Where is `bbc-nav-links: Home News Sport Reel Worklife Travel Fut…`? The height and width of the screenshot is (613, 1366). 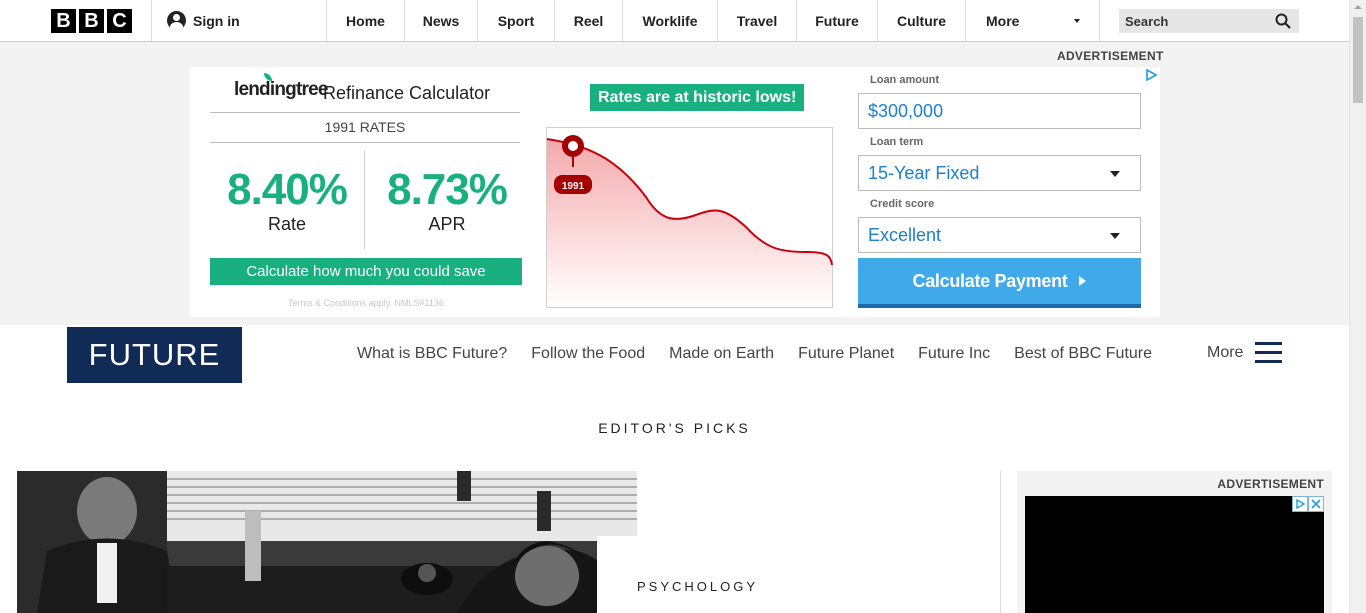 bbc-nav-links: Home News Sport Reel Worklife Travel Fut… is located at coordinates (713, 20).